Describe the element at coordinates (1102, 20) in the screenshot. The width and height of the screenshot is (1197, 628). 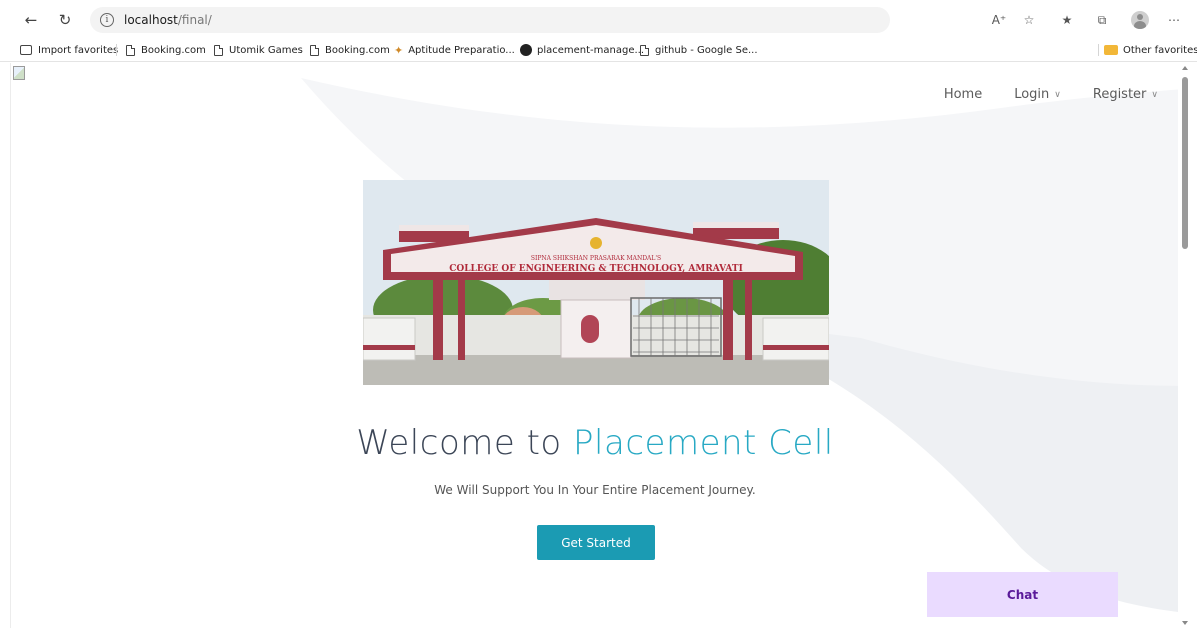
I see `collections-icon: ⧉` at that location.